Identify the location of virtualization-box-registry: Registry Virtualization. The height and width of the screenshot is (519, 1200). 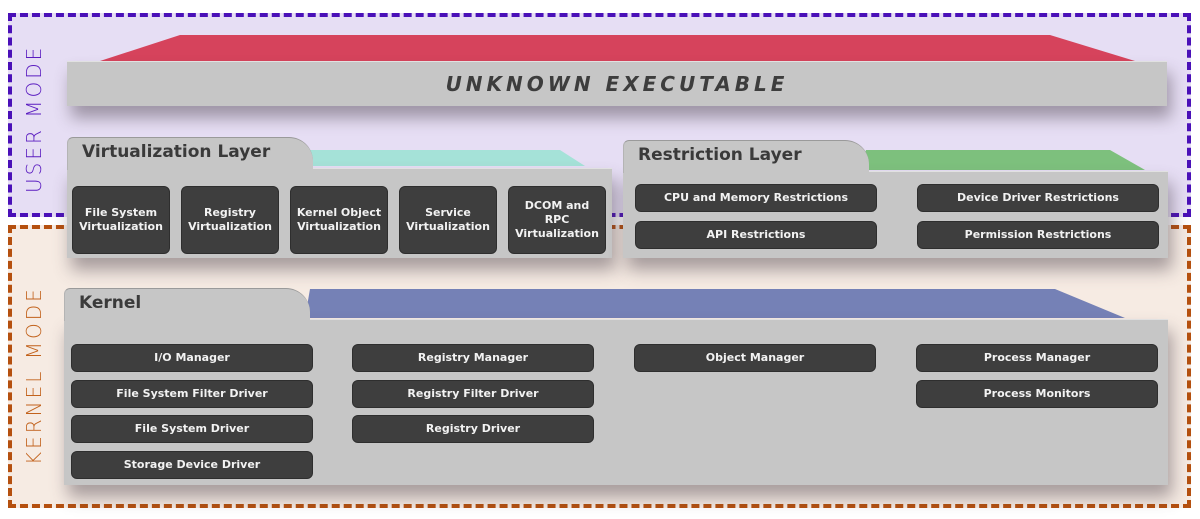
(230, 220).